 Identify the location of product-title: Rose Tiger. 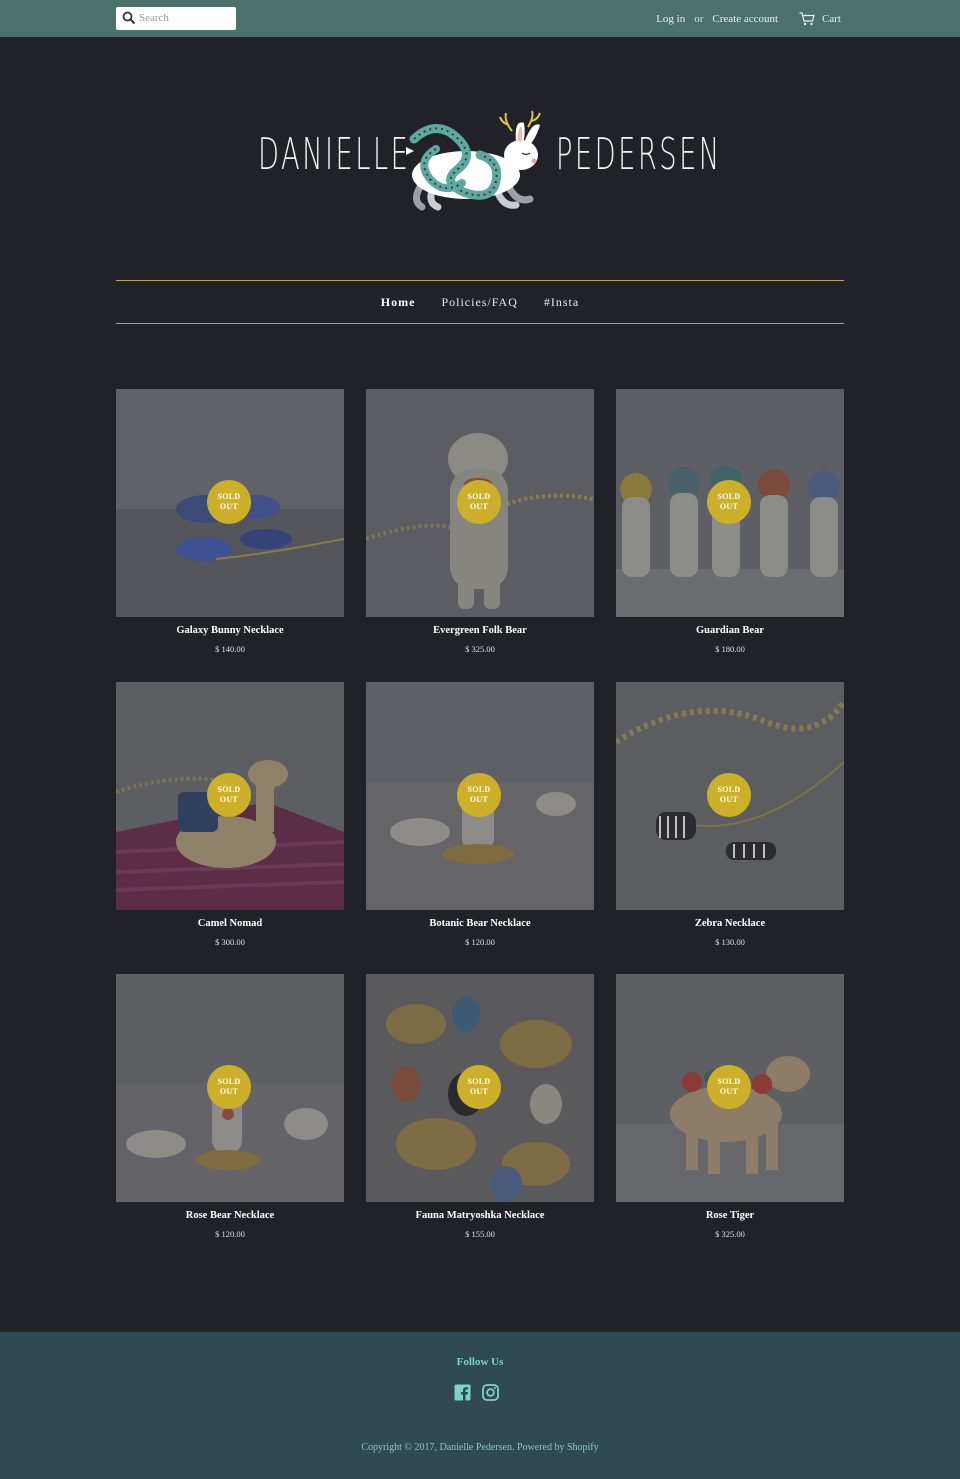
(730, 1215).